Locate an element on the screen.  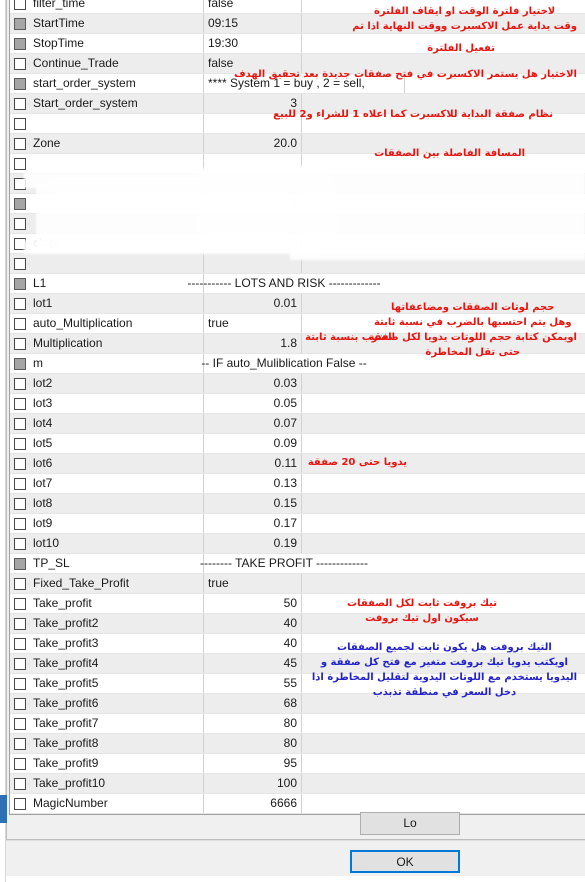
parameter-value: 0.05 is located at coordinates (252, 403).